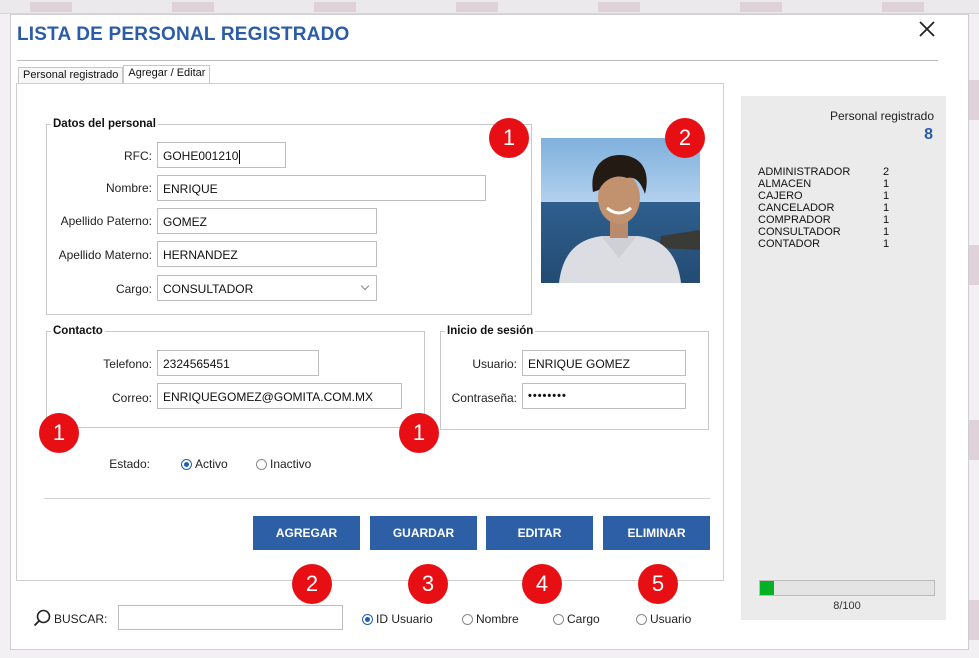 The image size is (979, 658). I want to click on summary-count: 8, so click(928, 134).